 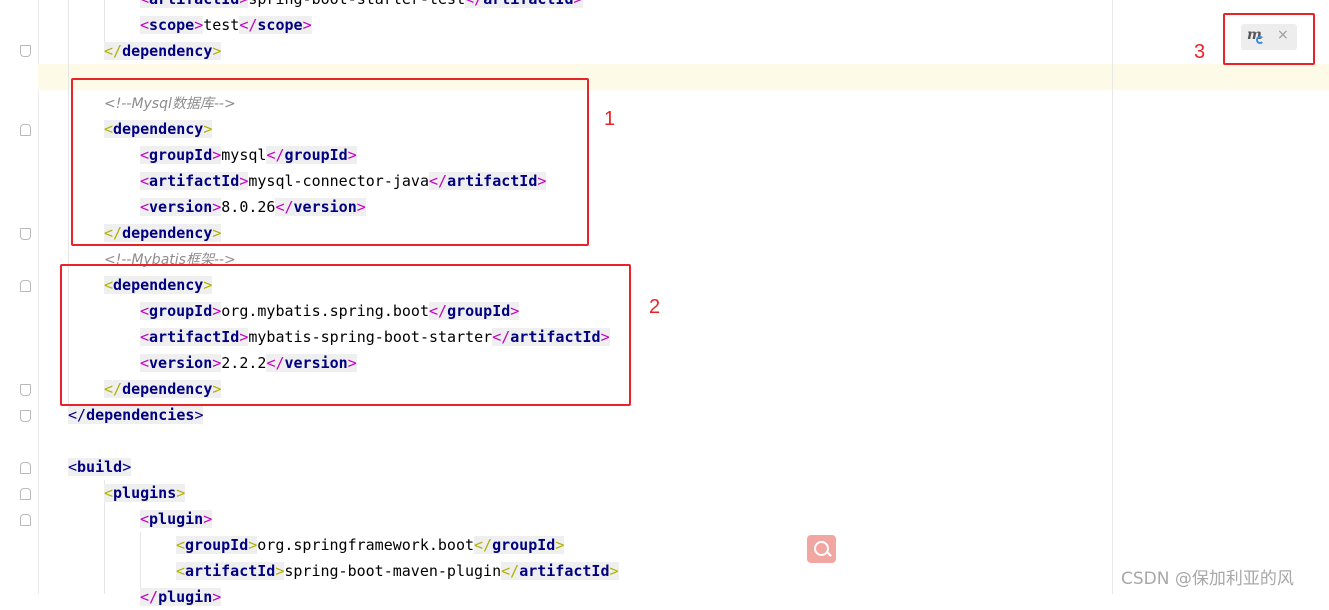 I want to click on code-line: <plugin>, so click(x=176, y=519).